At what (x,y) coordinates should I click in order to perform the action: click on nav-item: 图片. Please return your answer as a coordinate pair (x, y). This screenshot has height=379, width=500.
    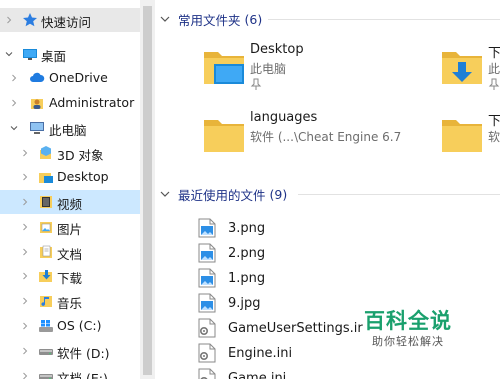
    Looking at the image, I should click on (70, 227).